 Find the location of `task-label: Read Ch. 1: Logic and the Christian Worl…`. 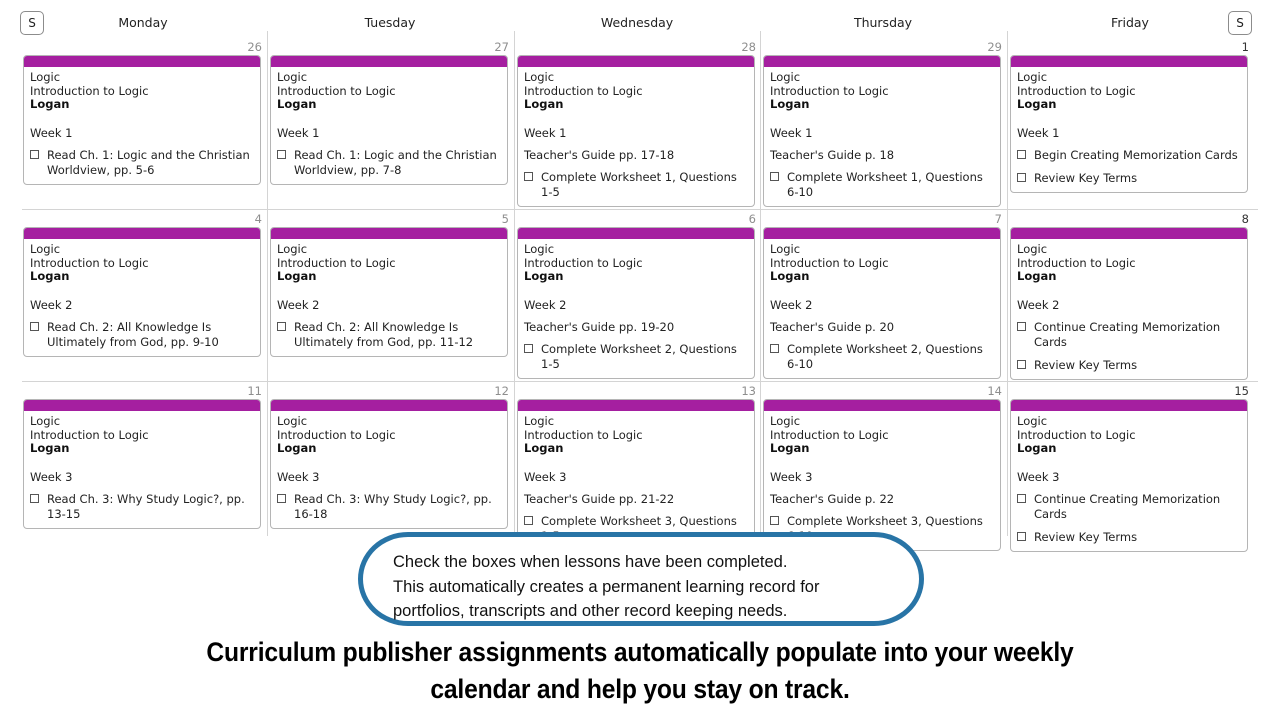

task-label: Read Ch. 1: Logic and the Christian Worl… is located at coordinates (148, 162).